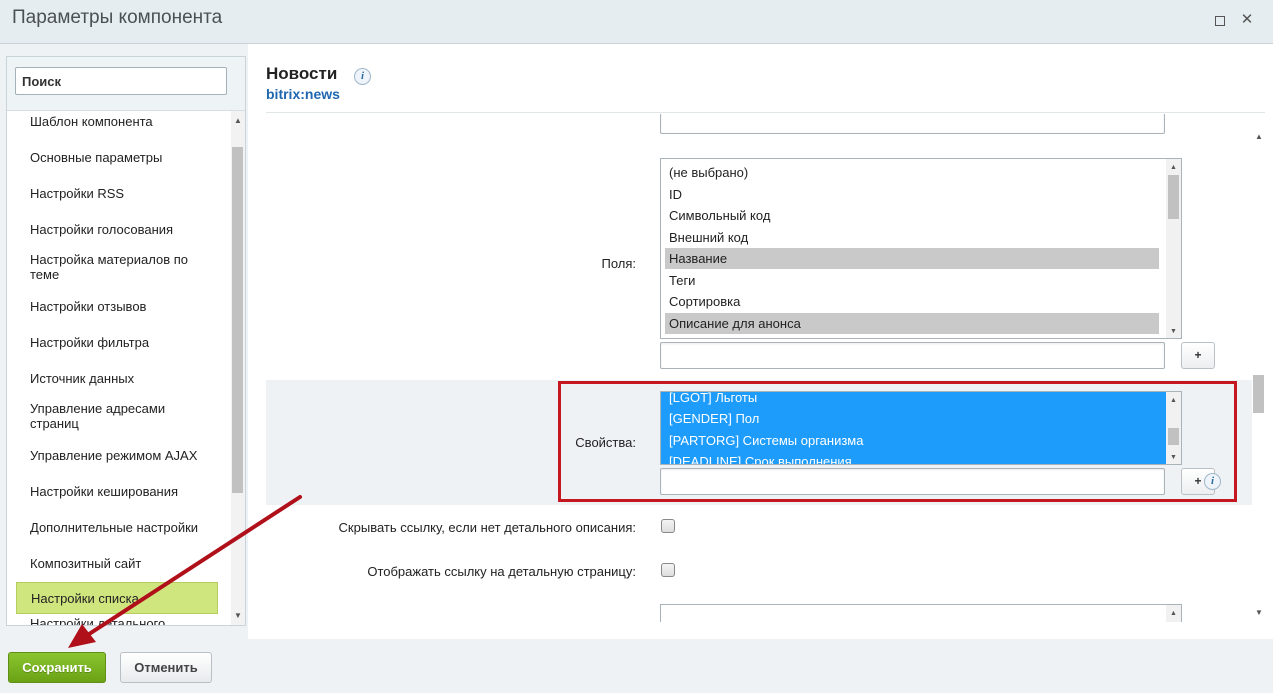  I want to click on sidebar-item-label: Источник данных, so click(82, 378).